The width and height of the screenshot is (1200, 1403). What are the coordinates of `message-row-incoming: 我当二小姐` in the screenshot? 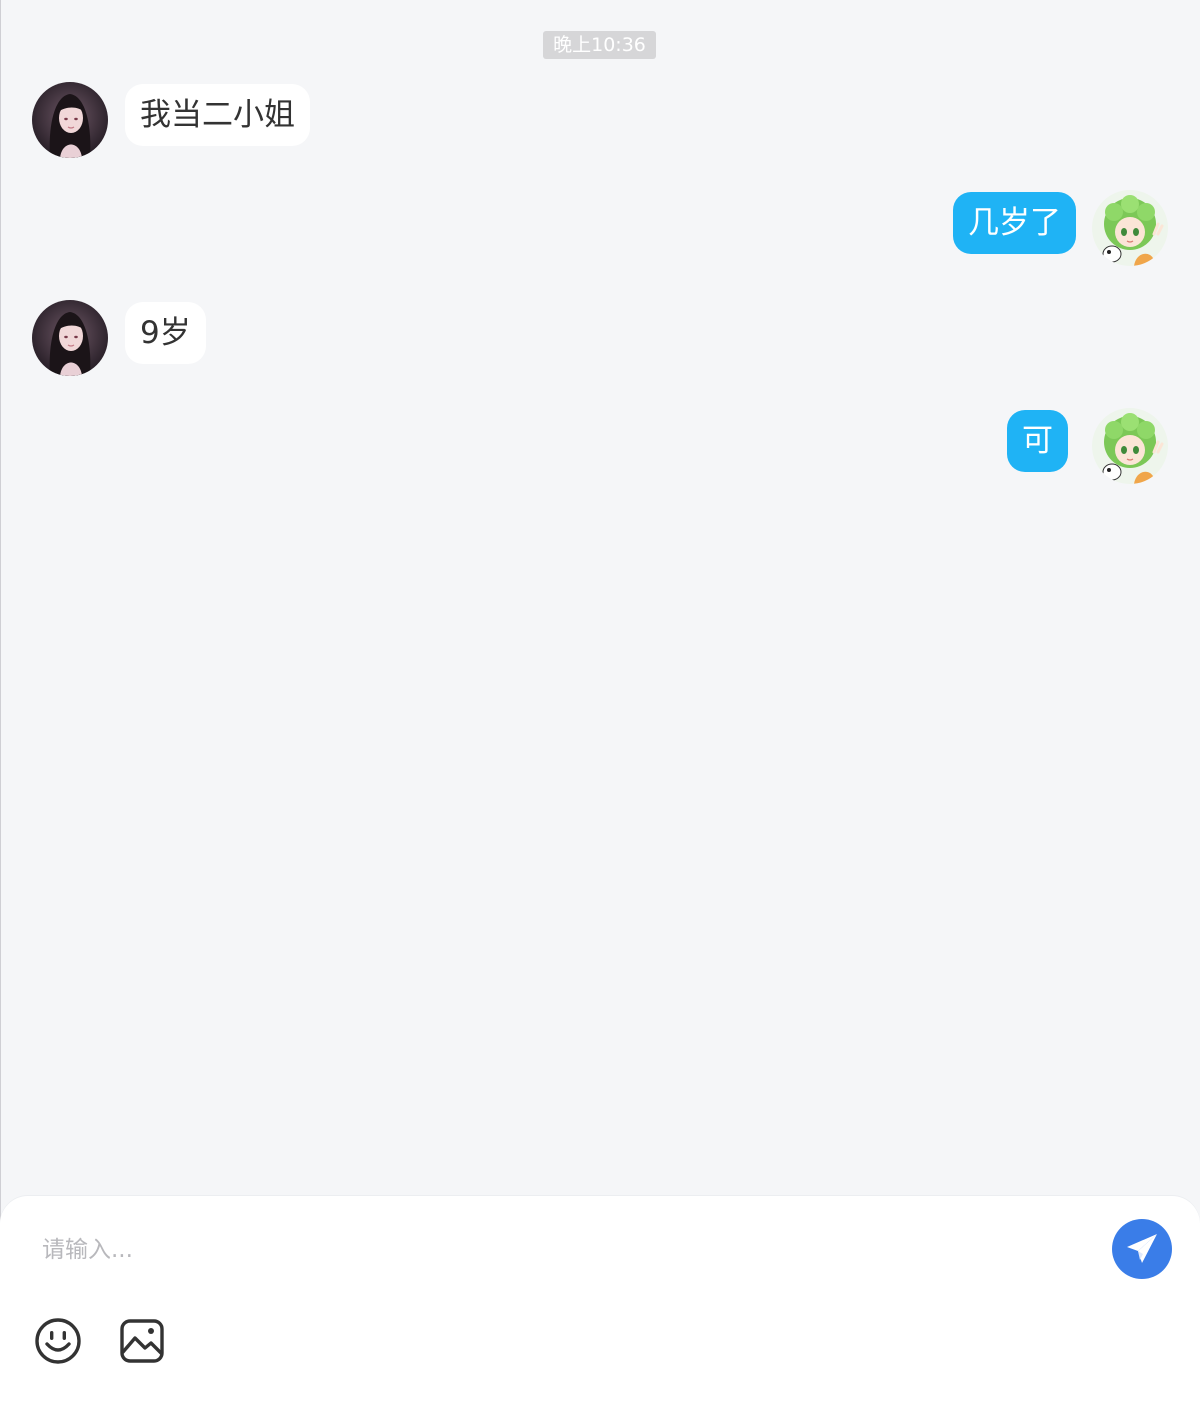 It's located at (232, 121).